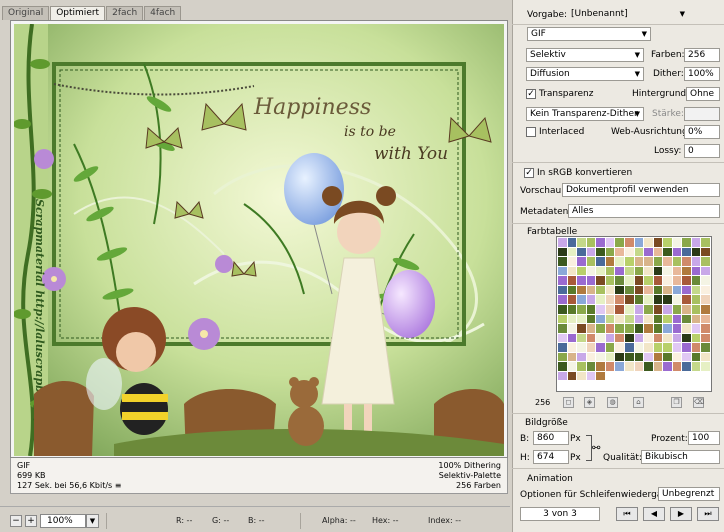 This screenshot has height=532, width=724. Describe the element at coordinates (702, 114) in the screenshot. I see `amount-field` at that location.